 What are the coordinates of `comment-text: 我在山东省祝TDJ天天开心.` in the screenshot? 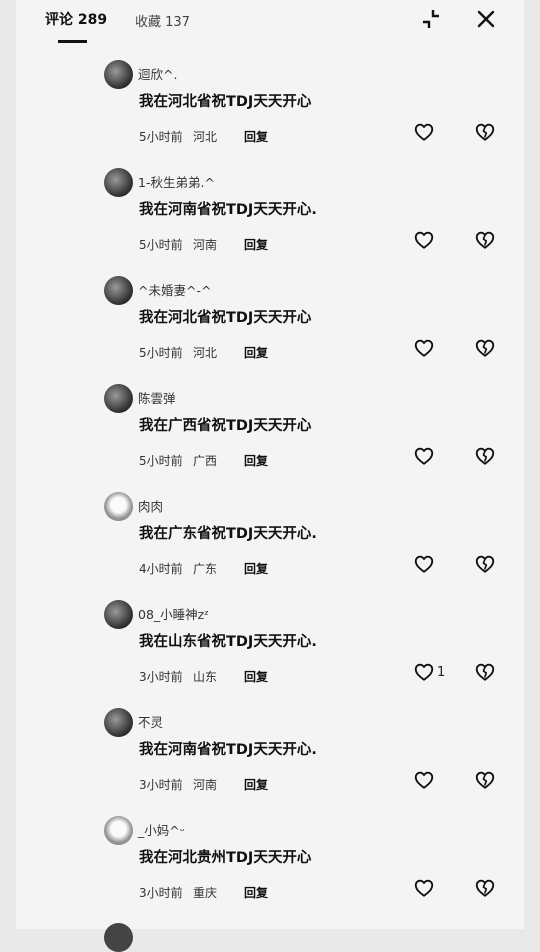 It's located at (228, 642).